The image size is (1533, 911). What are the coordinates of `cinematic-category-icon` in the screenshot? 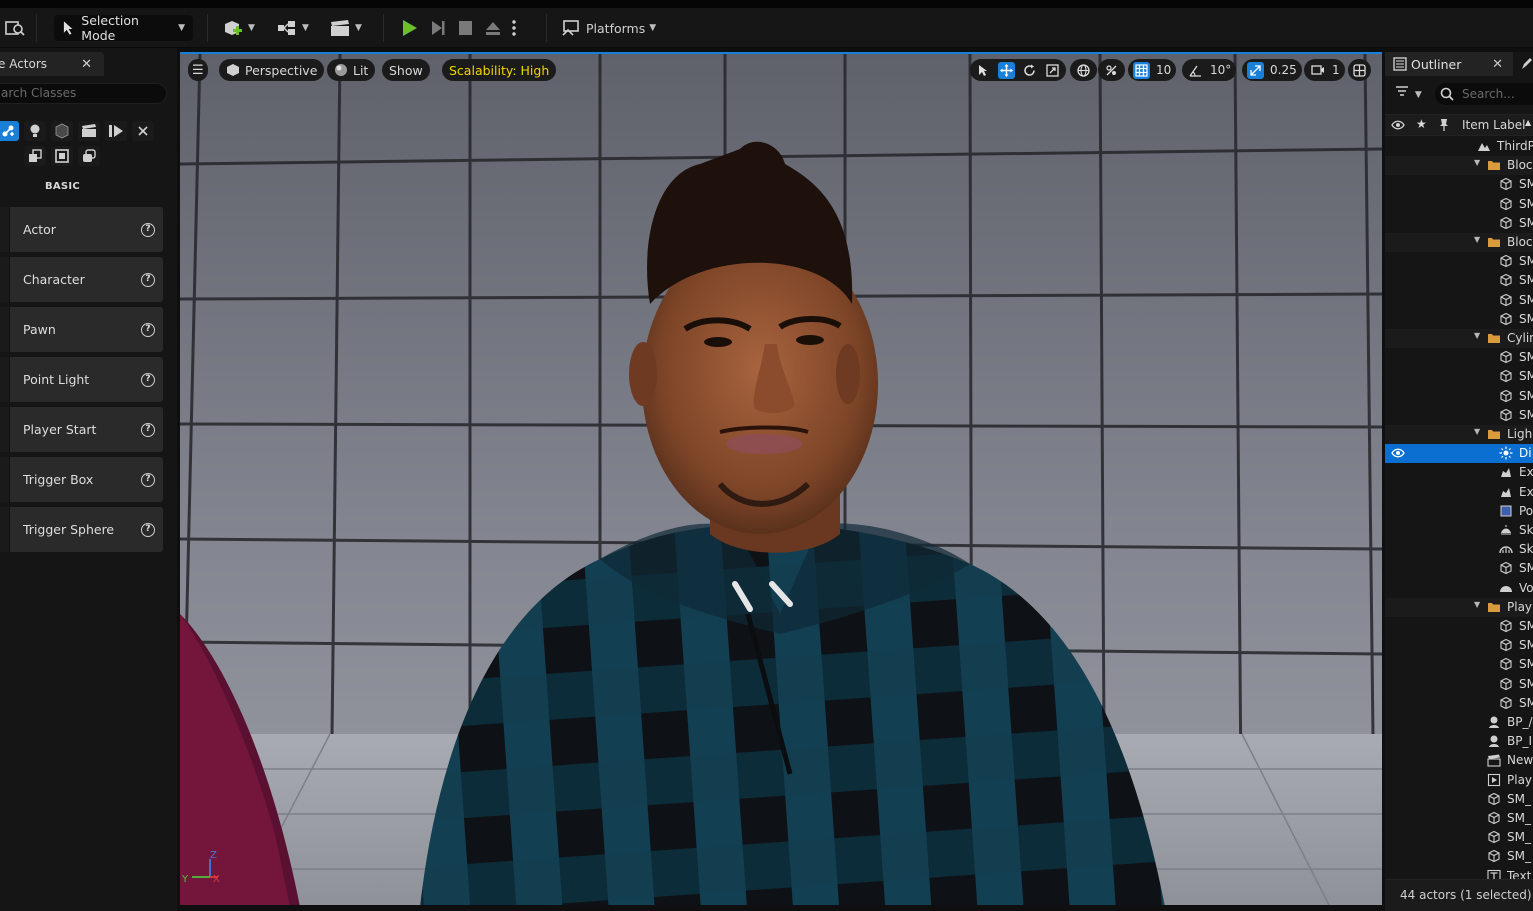 It's located at (89, 131).